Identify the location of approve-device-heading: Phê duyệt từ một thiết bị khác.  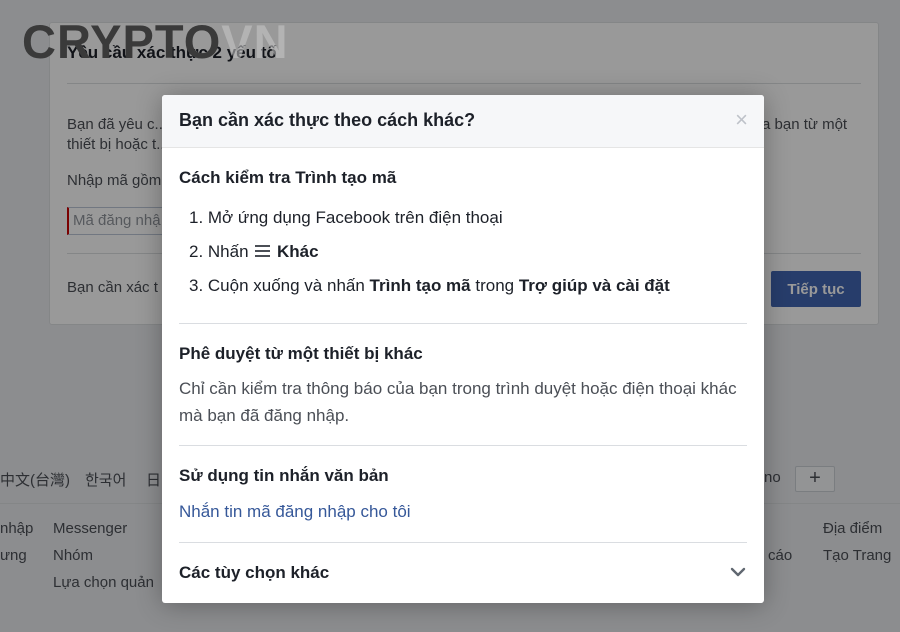
(301, 353).